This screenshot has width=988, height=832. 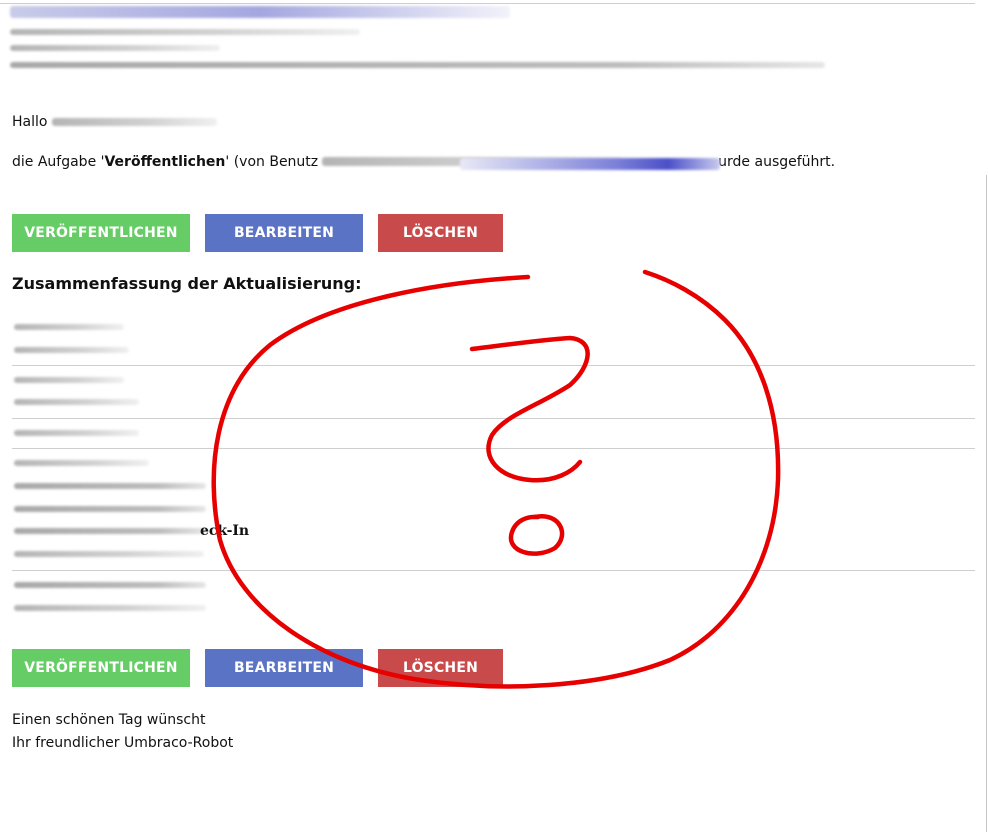 What do you see at coordinates (529, 409) in the screenshot?
I see `annotation-question-hook` at bounding box center [529, 409].